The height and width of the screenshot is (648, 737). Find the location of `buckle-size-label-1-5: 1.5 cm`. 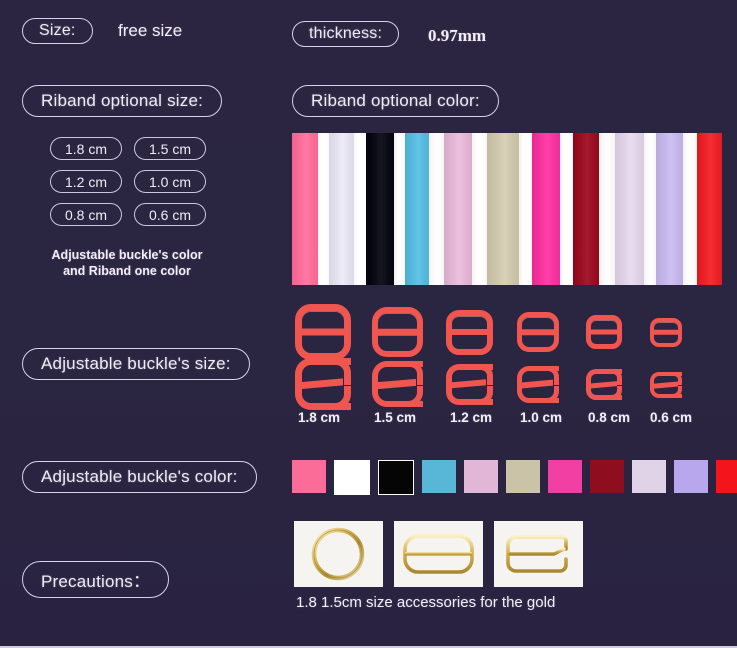

buckle-size-label-1-5: 1.5 cm is located at coordinates (395, 417).